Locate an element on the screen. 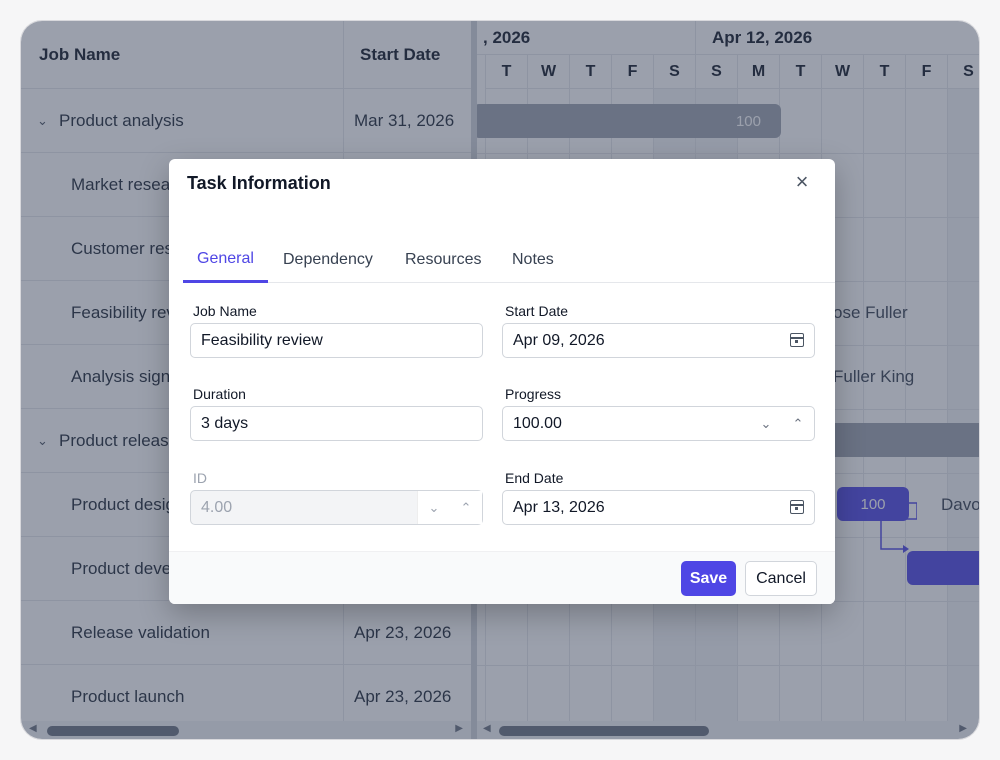  duration-input: 3 days is located at coordinates (336, 423).